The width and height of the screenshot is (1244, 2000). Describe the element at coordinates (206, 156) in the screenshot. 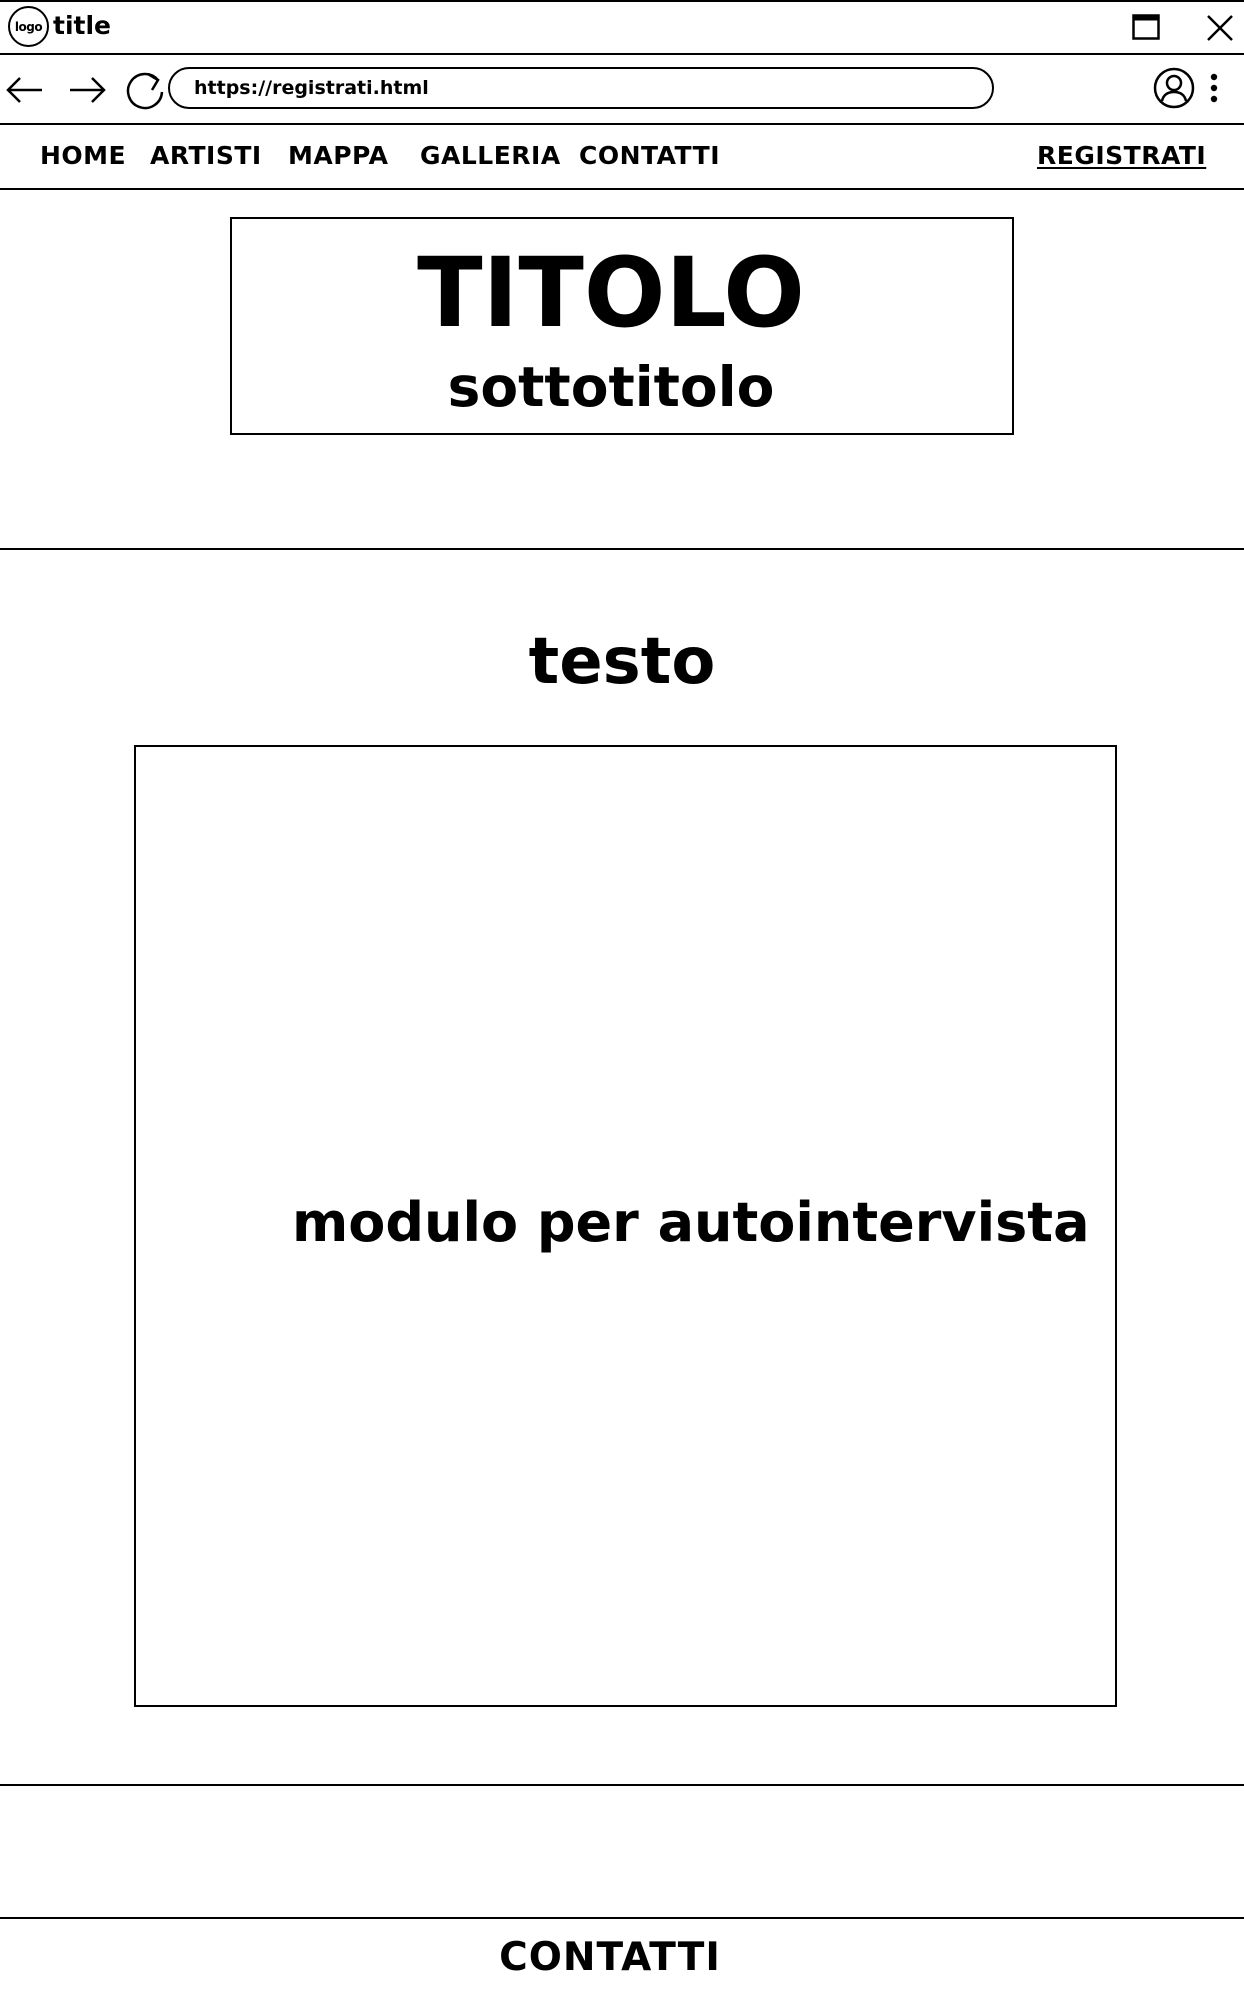

I see `nav-item-artisti: ARTISTI` at that location.